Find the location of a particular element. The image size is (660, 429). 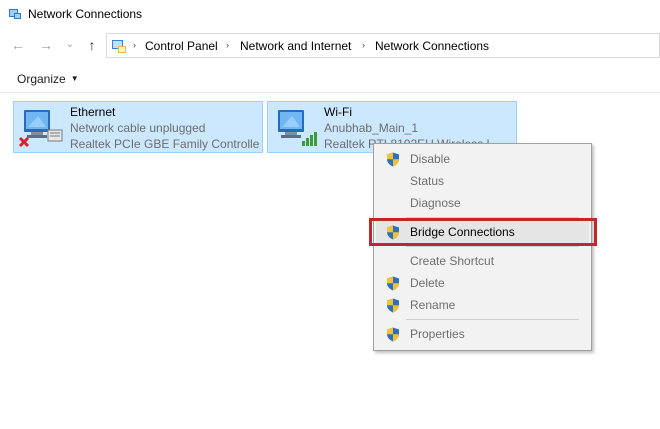

breadcrumb-network-connections: Network Connections is located at coordinates (432, 46).